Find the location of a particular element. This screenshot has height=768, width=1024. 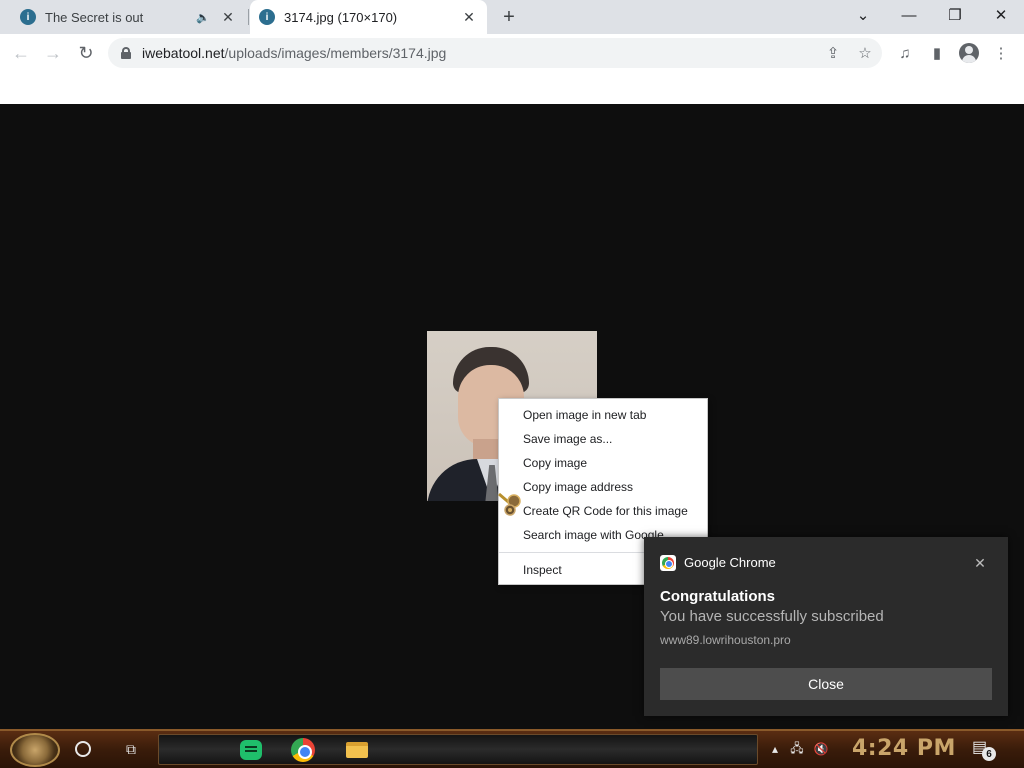

tab-image: i 3174.jpg (170×170) ✕ is located at coordinates (368, 17).